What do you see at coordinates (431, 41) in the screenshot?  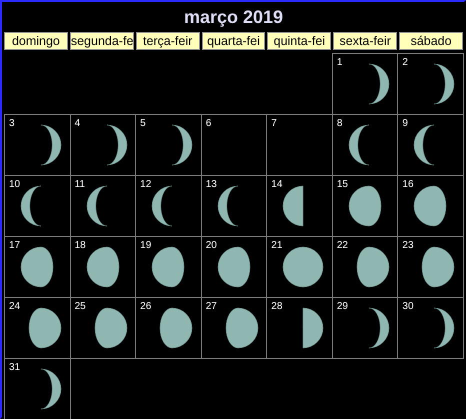 I see `weekday-header: sábado` at bounding box center [431, 41].